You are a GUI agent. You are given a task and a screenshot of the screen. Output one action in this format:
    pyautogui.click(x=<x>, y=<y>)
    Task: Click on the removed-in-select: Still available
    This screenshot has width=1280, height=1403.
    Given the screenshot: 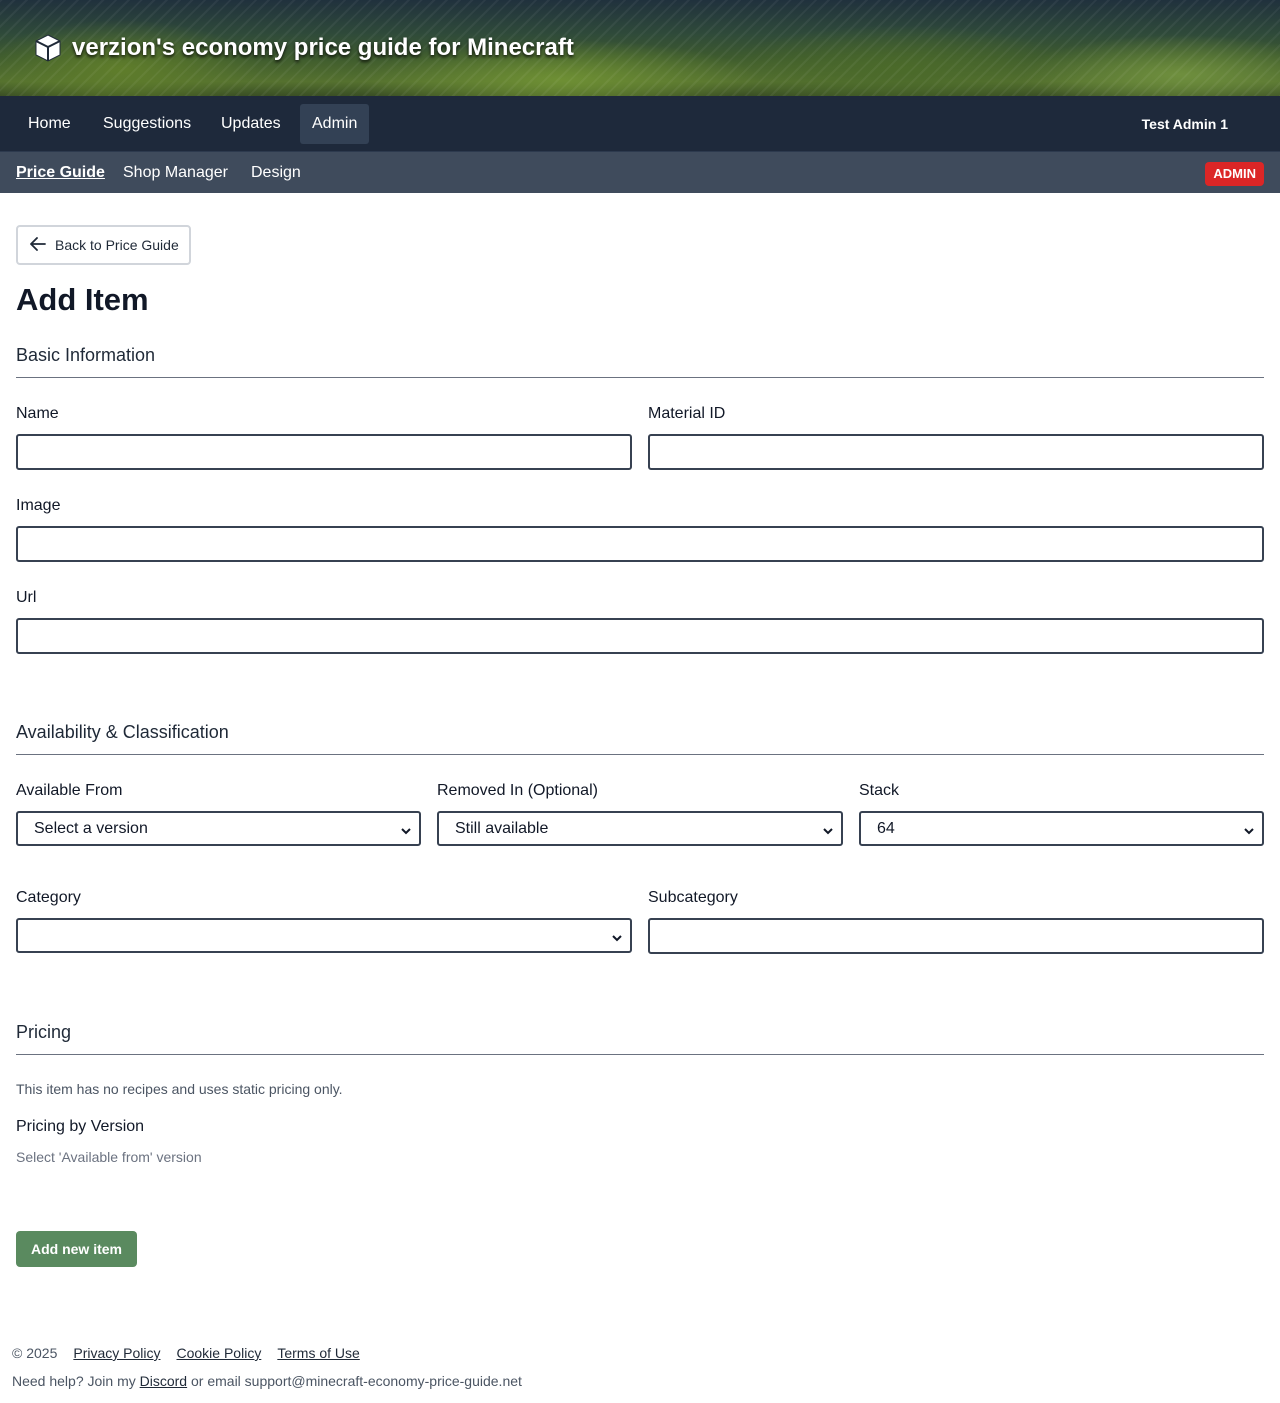 What is the action you would take?
    pyautogui.click(x=640, y=828)
    